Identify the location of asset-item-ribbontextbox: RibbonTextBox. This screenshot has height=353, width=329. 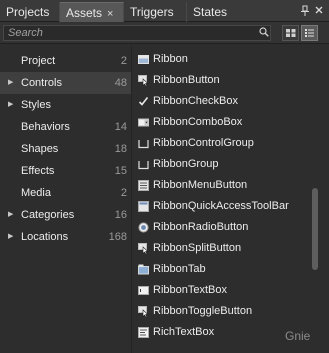
(223, 290).